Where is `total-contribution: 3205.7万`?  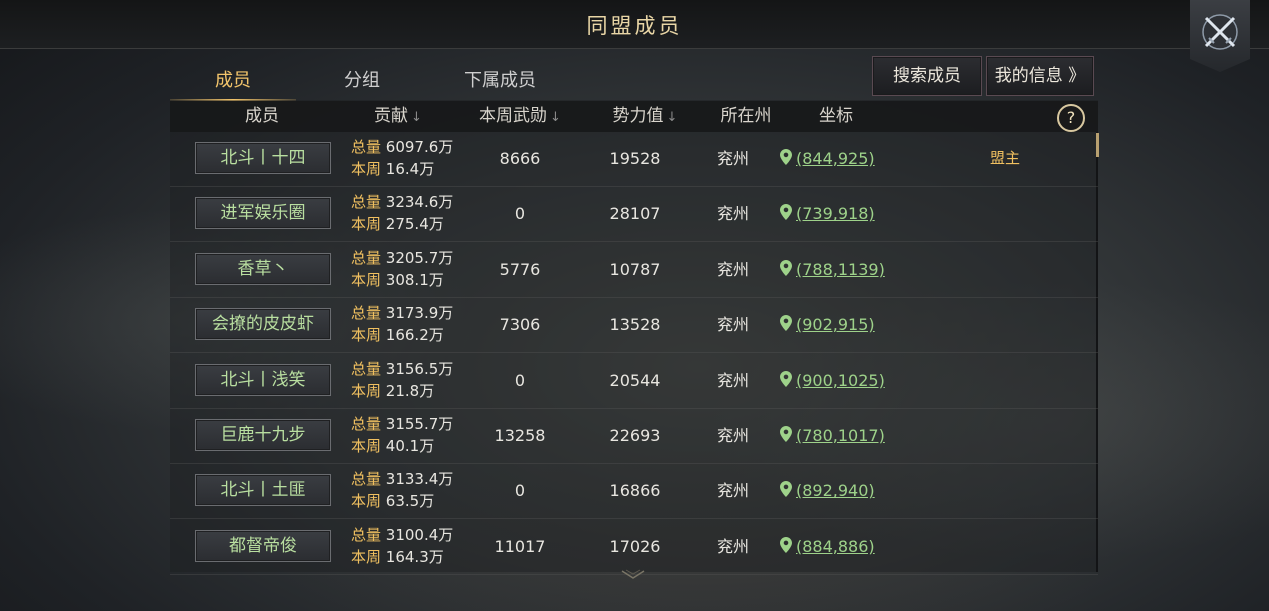
total-contribution: 3205.7万 is located at coordinates (419, 257).